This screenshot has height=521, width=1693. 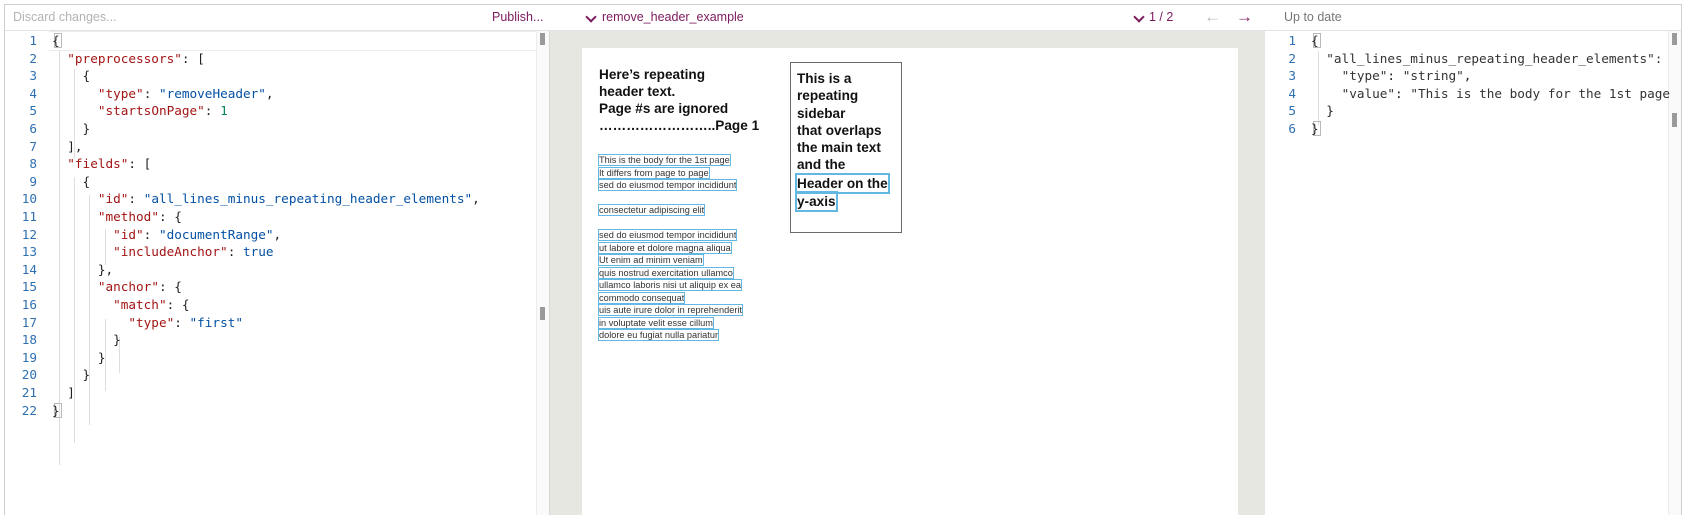 I want to click on sidebar-line: Header on the, so click(x=842, y=183).